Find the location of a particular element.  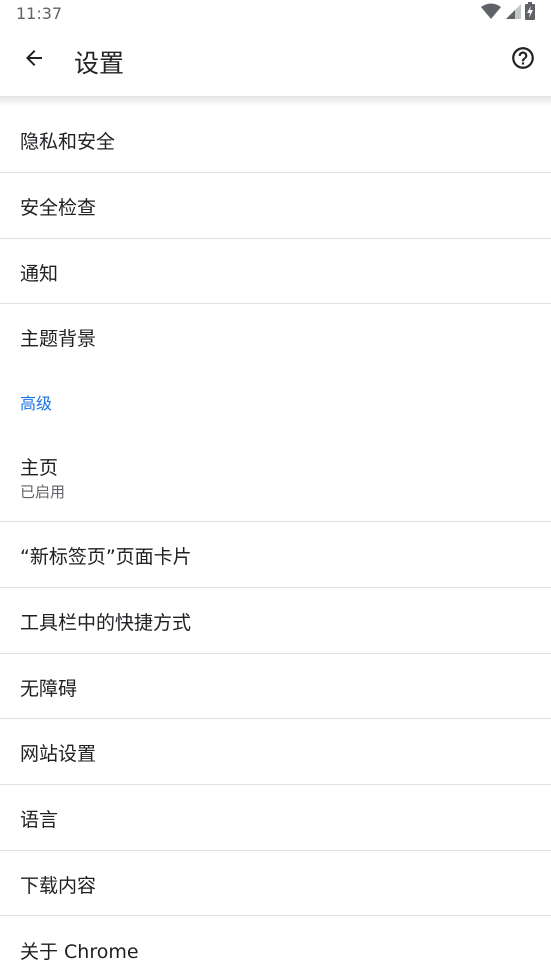

settings-item-safety-check: 安全检查 is located at coordinates (275, 205).